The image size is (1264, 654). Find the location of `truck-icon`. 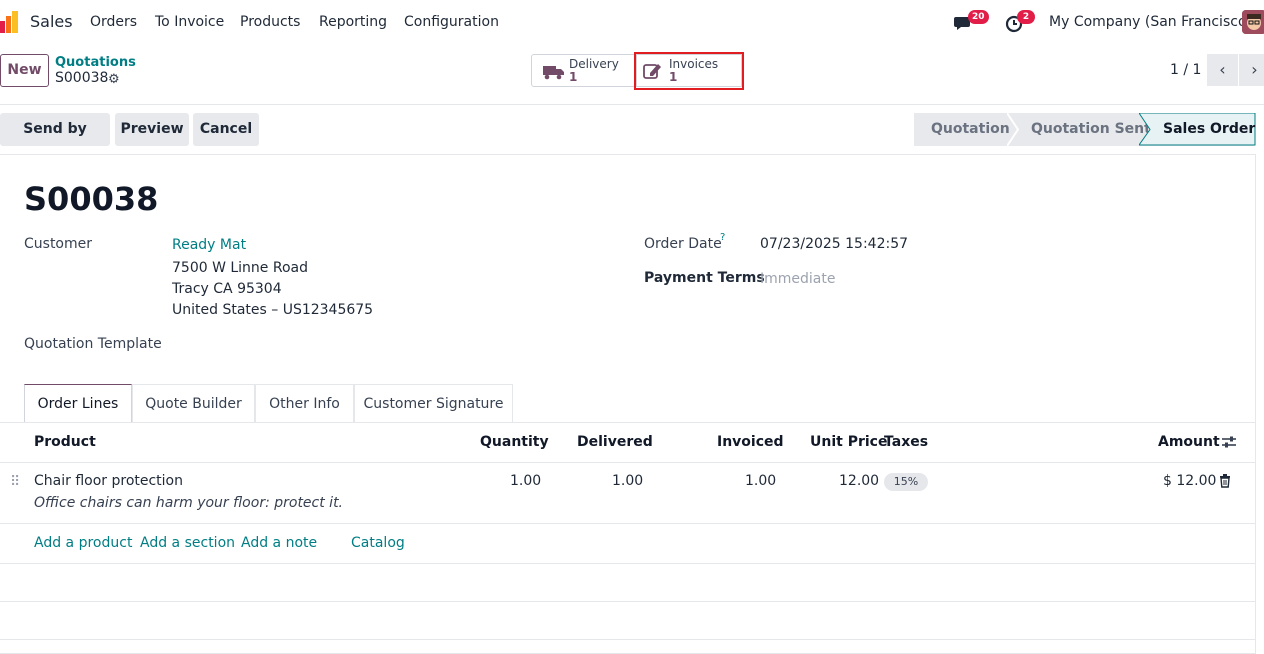

truck-icon is located at coordinates (553, 73).